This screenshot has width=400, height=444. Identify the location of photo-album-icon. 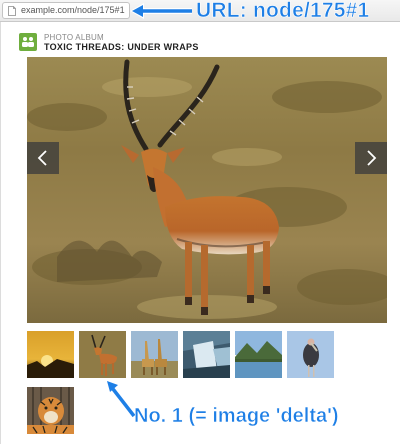
(28, 42).